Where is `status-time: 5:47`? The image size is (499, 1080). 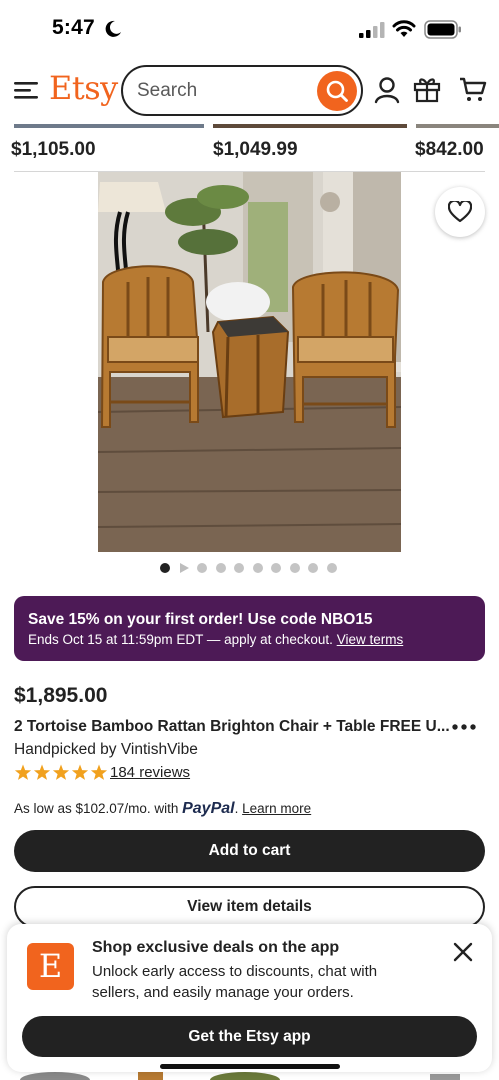
status-time: 5:47 is located at coordinates (73, 27).